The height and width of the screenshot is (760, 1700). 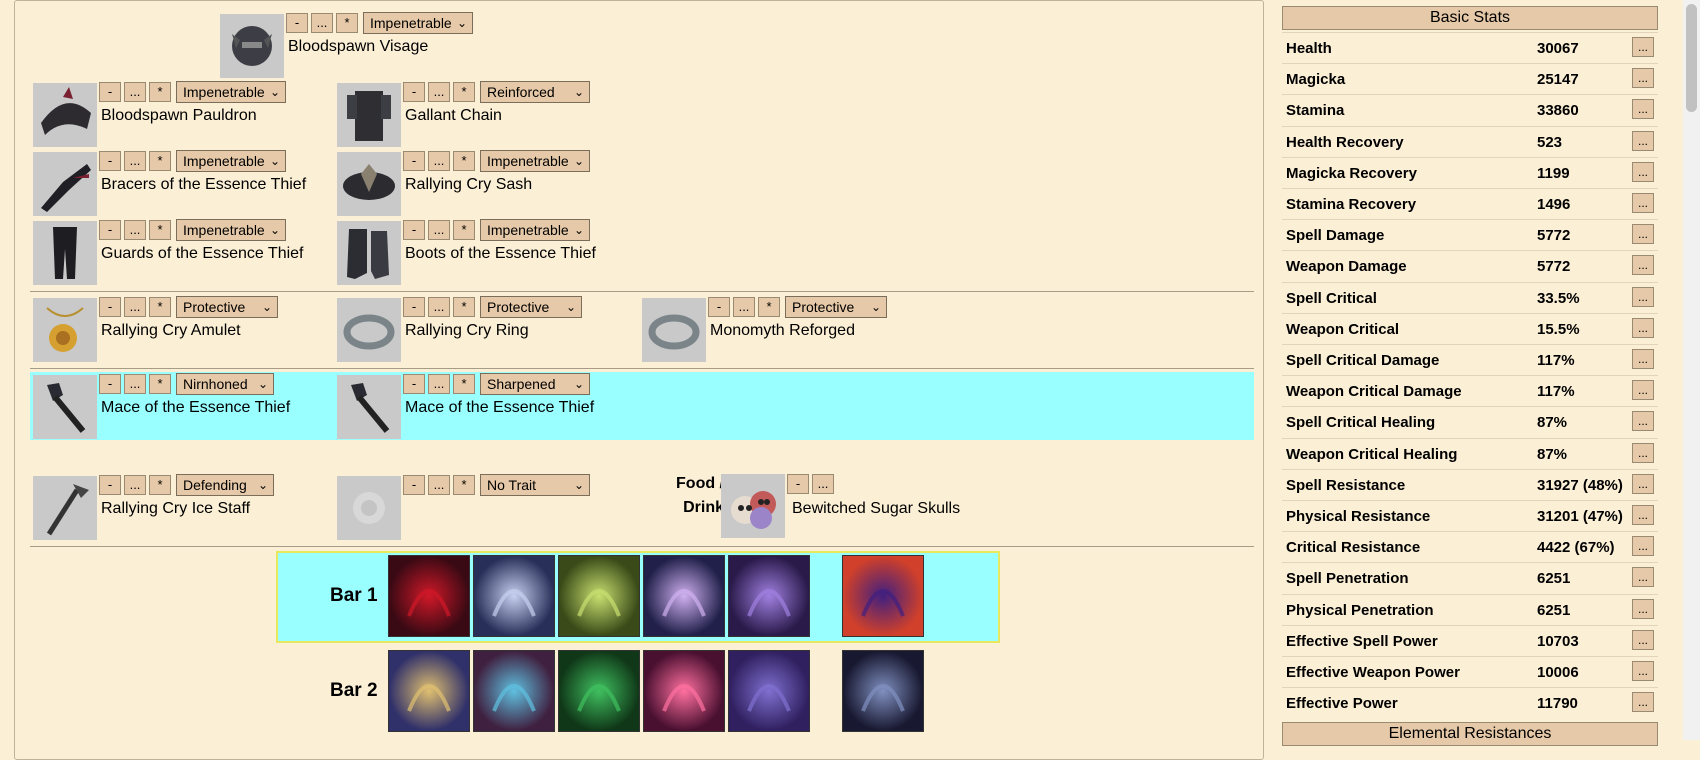 What do you see at coordinates (227, 307) in the screenshot?
I see `neck-trait-select: Protective ⌄` at bounding box center [227, 307].